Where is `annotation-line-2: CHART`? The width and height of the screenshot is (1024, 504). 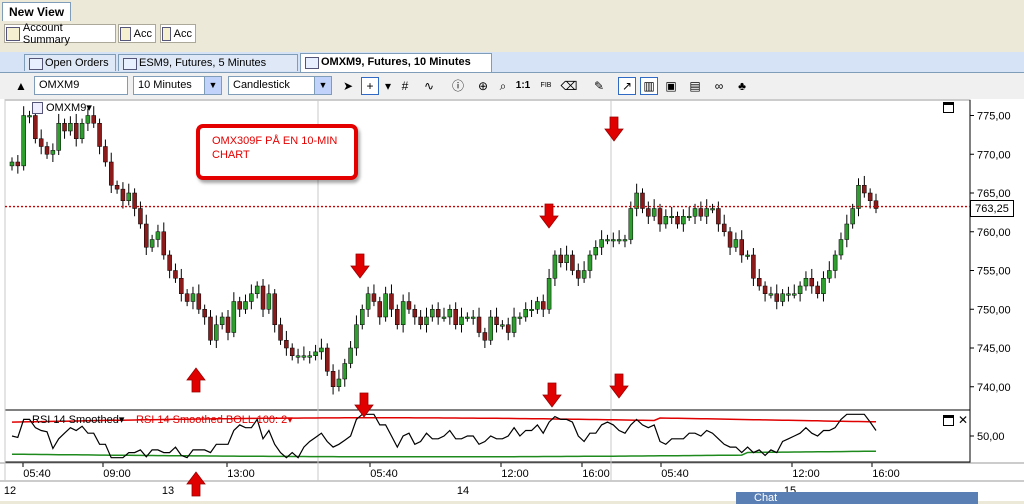 annotation-line-2: CHART is located at coordinates (231, 155).